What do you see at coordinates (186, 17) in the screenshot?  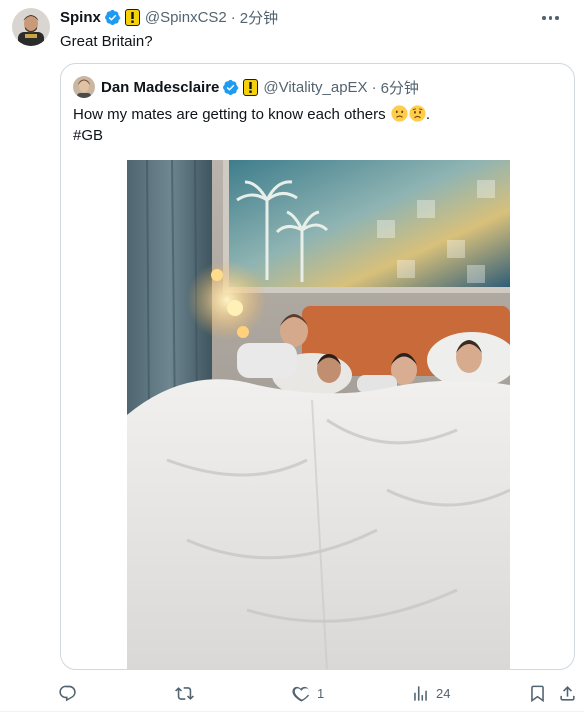 I see `author-handle: @SpinxCS2` at bounding box center [186, 17].